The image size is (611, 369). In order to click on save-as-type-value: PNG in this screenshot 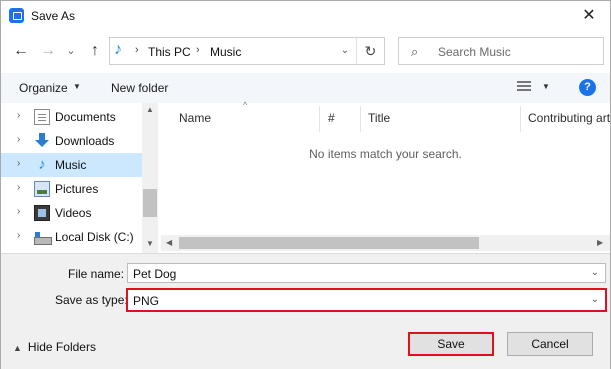, I will do `click(146, 301)`.